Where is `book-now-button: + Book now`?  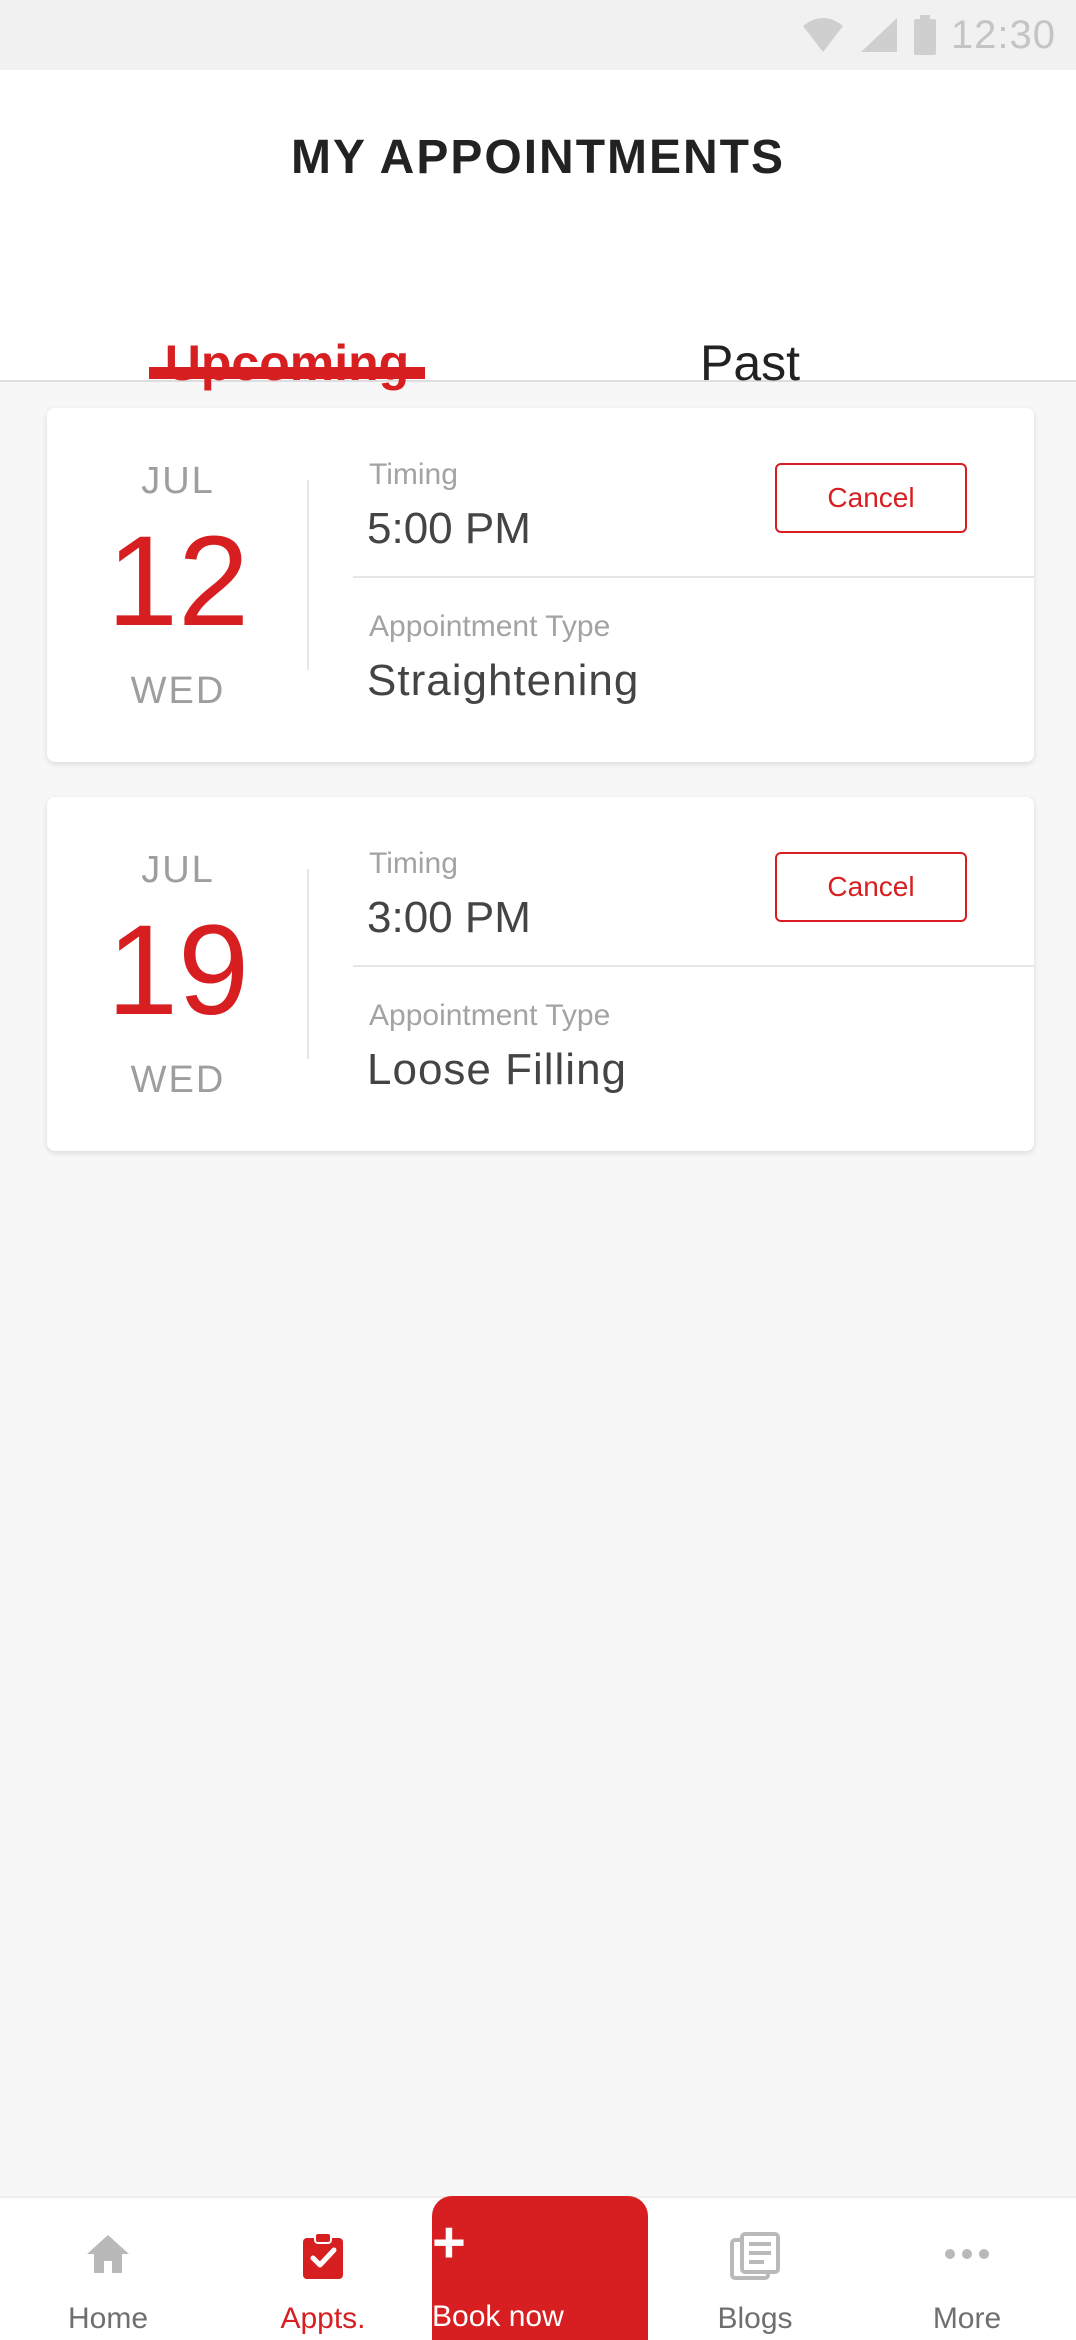
book-now-button: + Book now is located at coordinates (540, 2268).